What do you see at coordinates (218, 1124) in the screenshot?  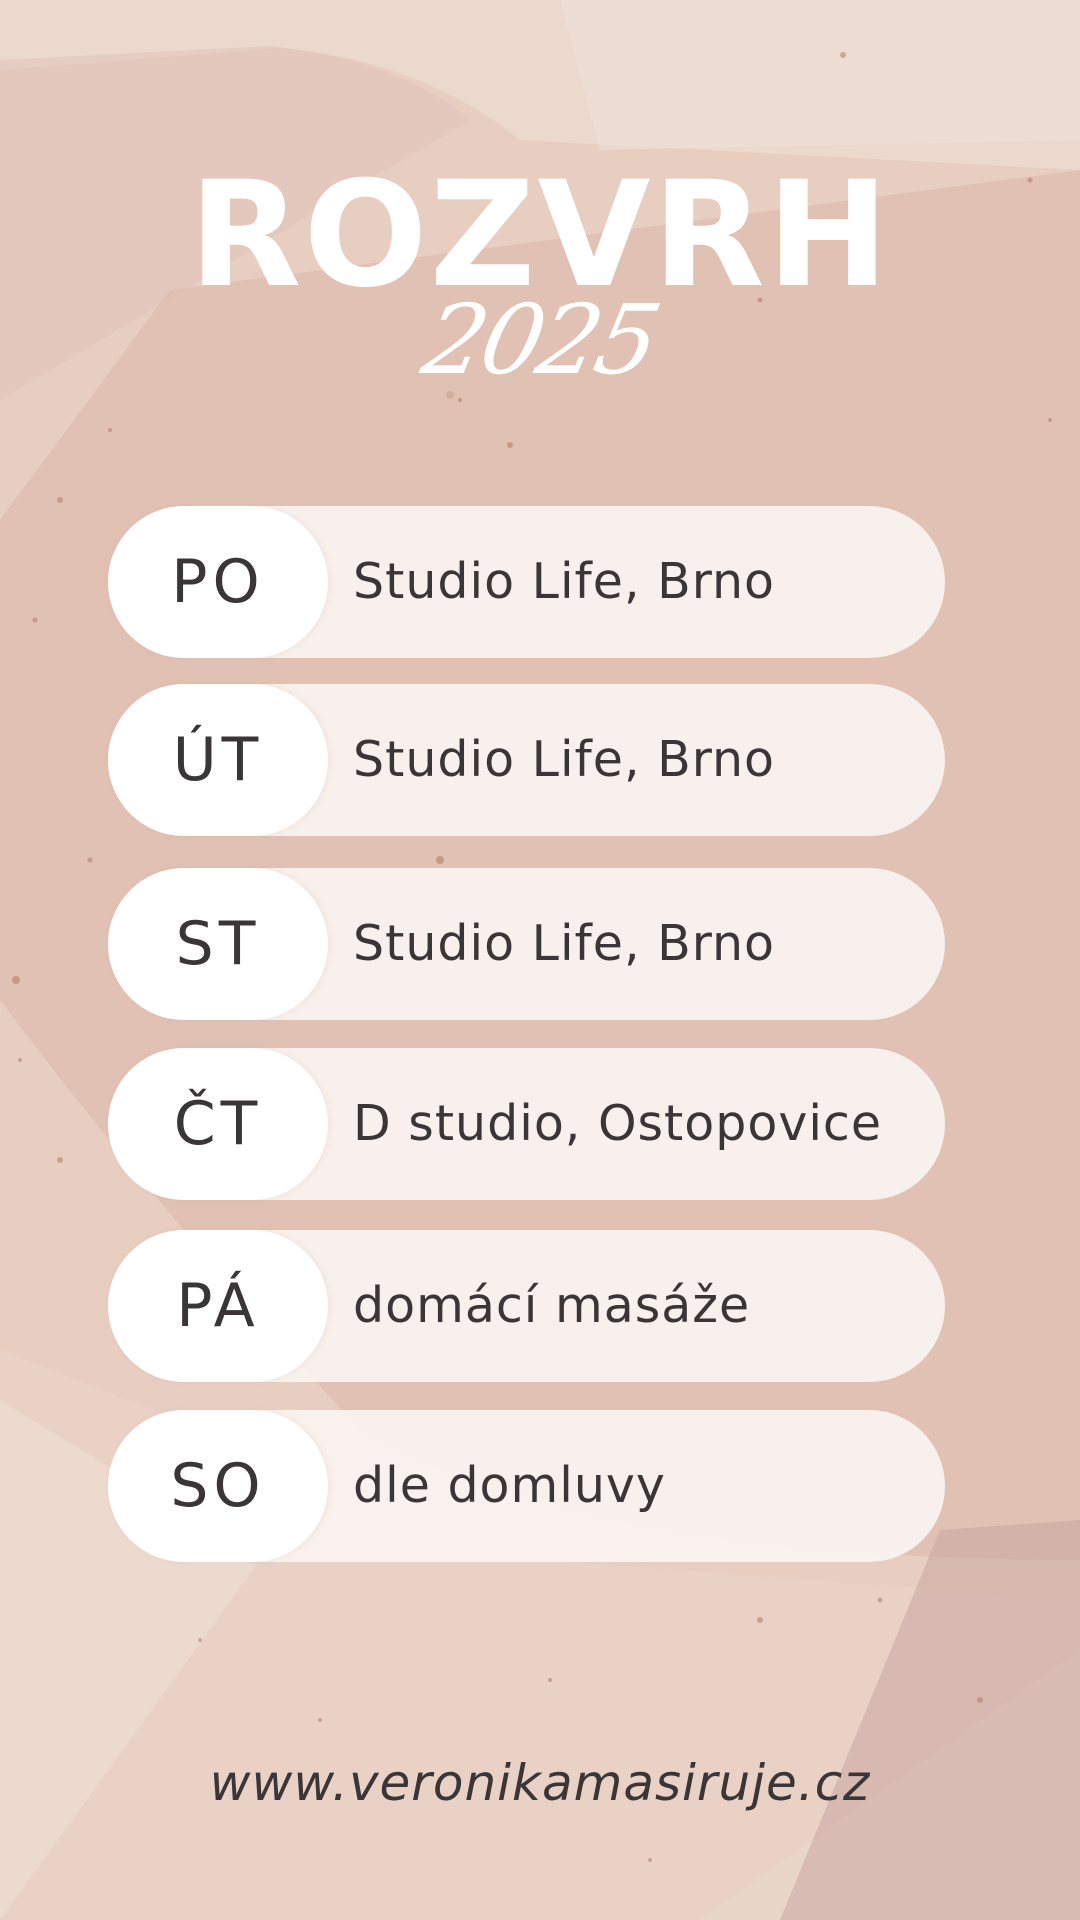 I see `day-label: ČT` at bounding box center [218, 1124].